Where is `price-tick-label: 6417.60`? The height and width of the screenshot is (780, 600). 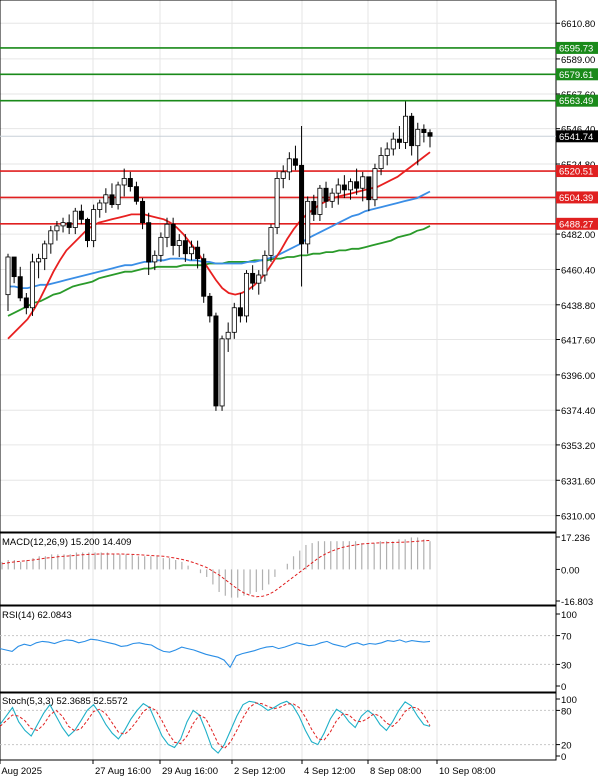
price-tick-label: 6417.60 is located at coordinates (578, 340).